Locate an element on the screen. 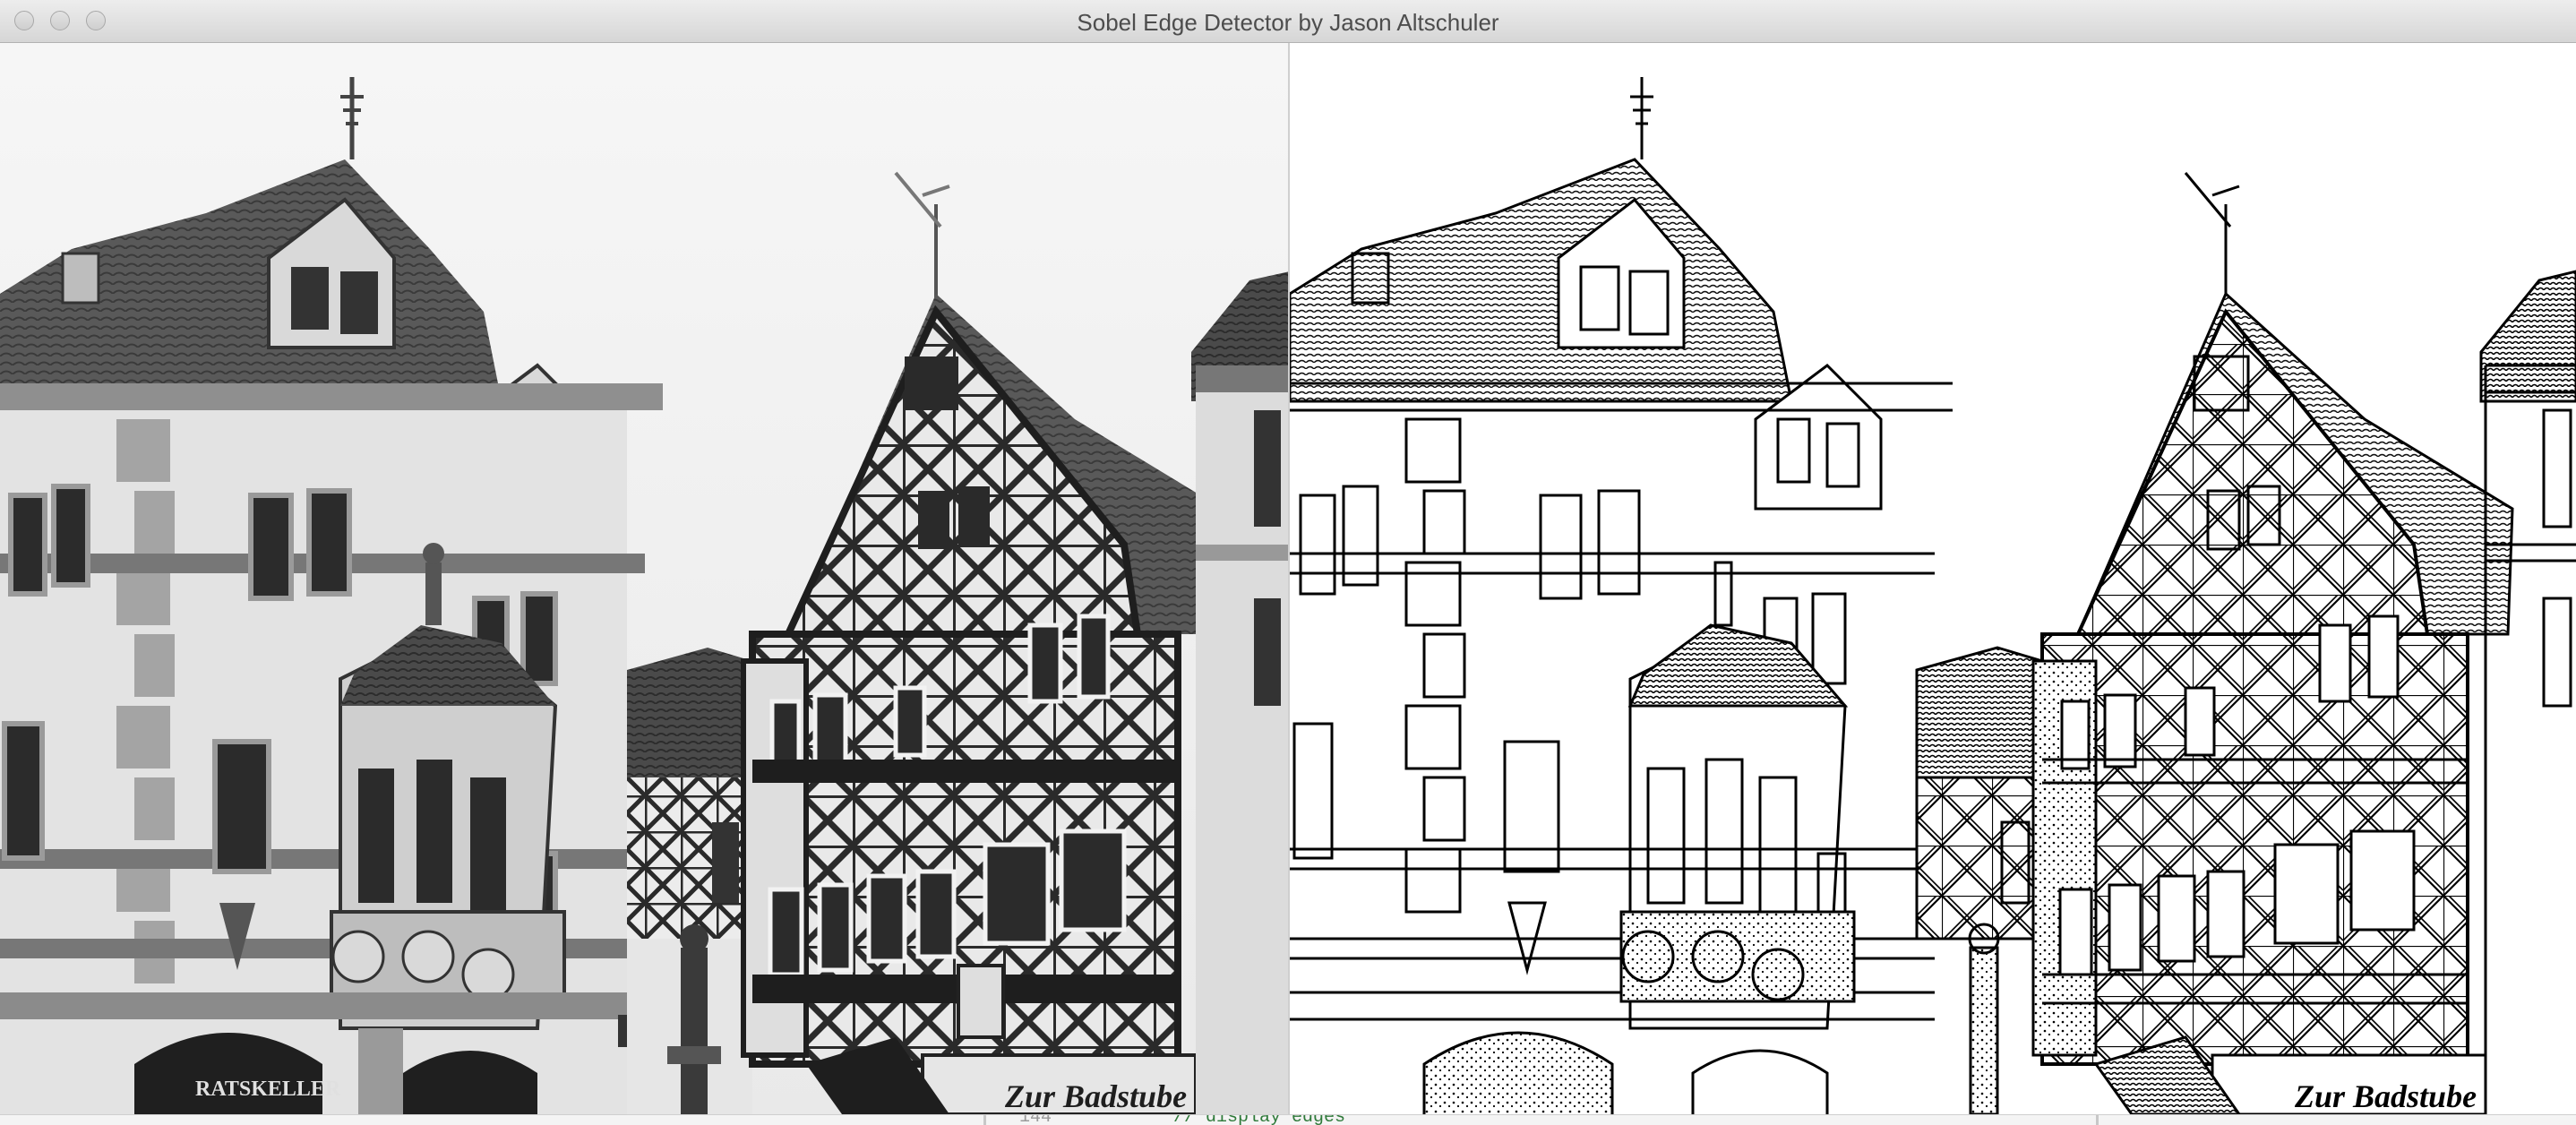 This screenshot has width=2576, height=1125. right-building is located at coordinates (1240, 692).